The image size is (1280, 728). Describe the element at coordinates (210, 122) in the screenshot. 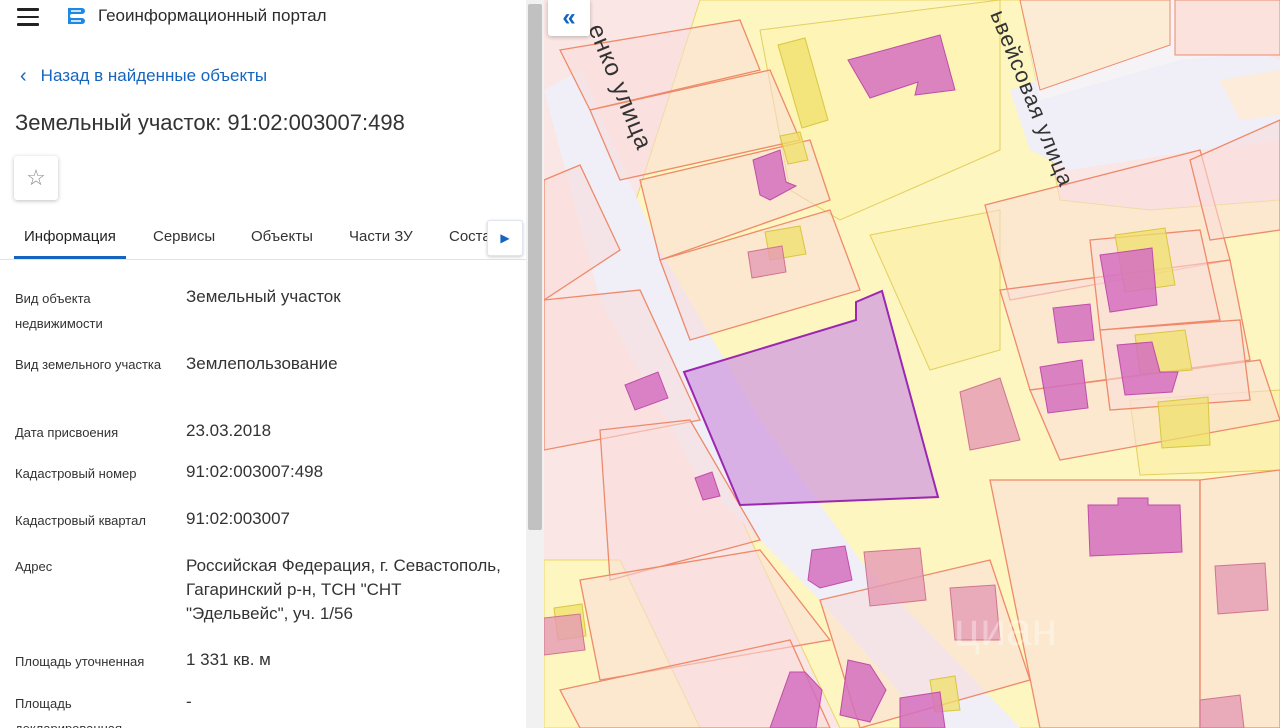

I see `object-title: Земельный участок: 91:02:003007:498` at that location.